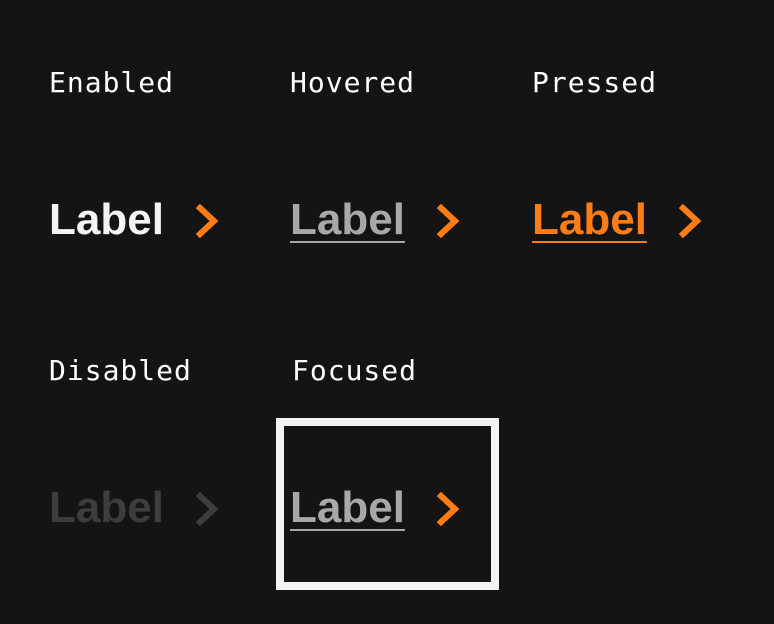 This screenshot has height=624, width=774. I want to click on link-focused: Label, so click(376, 508).